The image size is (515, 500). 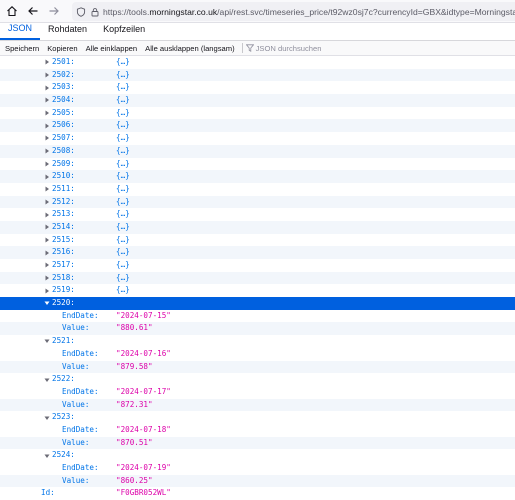 I want to click on back-arrow-icon, so click(x=33, y=11).